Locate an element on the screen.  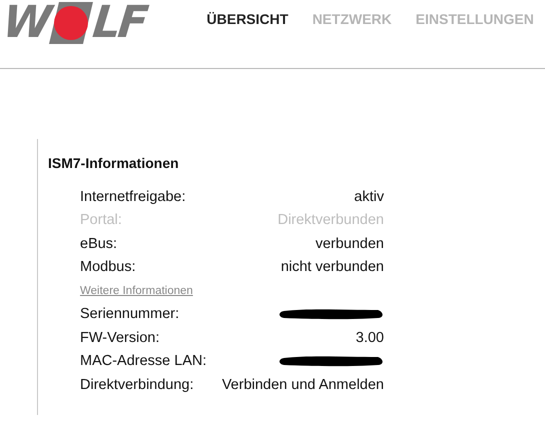
info-value: verbunden is located at coordinates (349, 244).